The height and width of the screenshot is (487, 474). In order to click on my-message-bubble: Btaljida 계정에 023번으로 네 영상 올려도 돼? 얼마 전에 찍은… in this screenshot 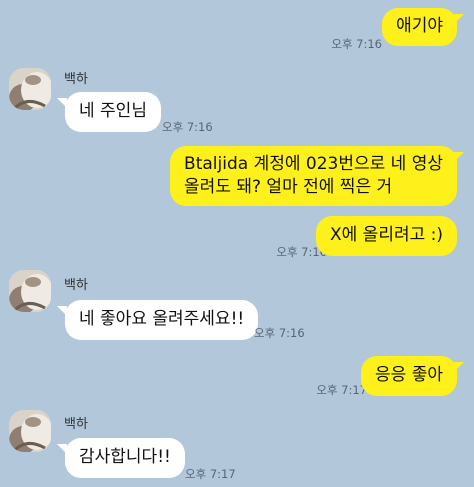, I will do `click(313, 176)`.